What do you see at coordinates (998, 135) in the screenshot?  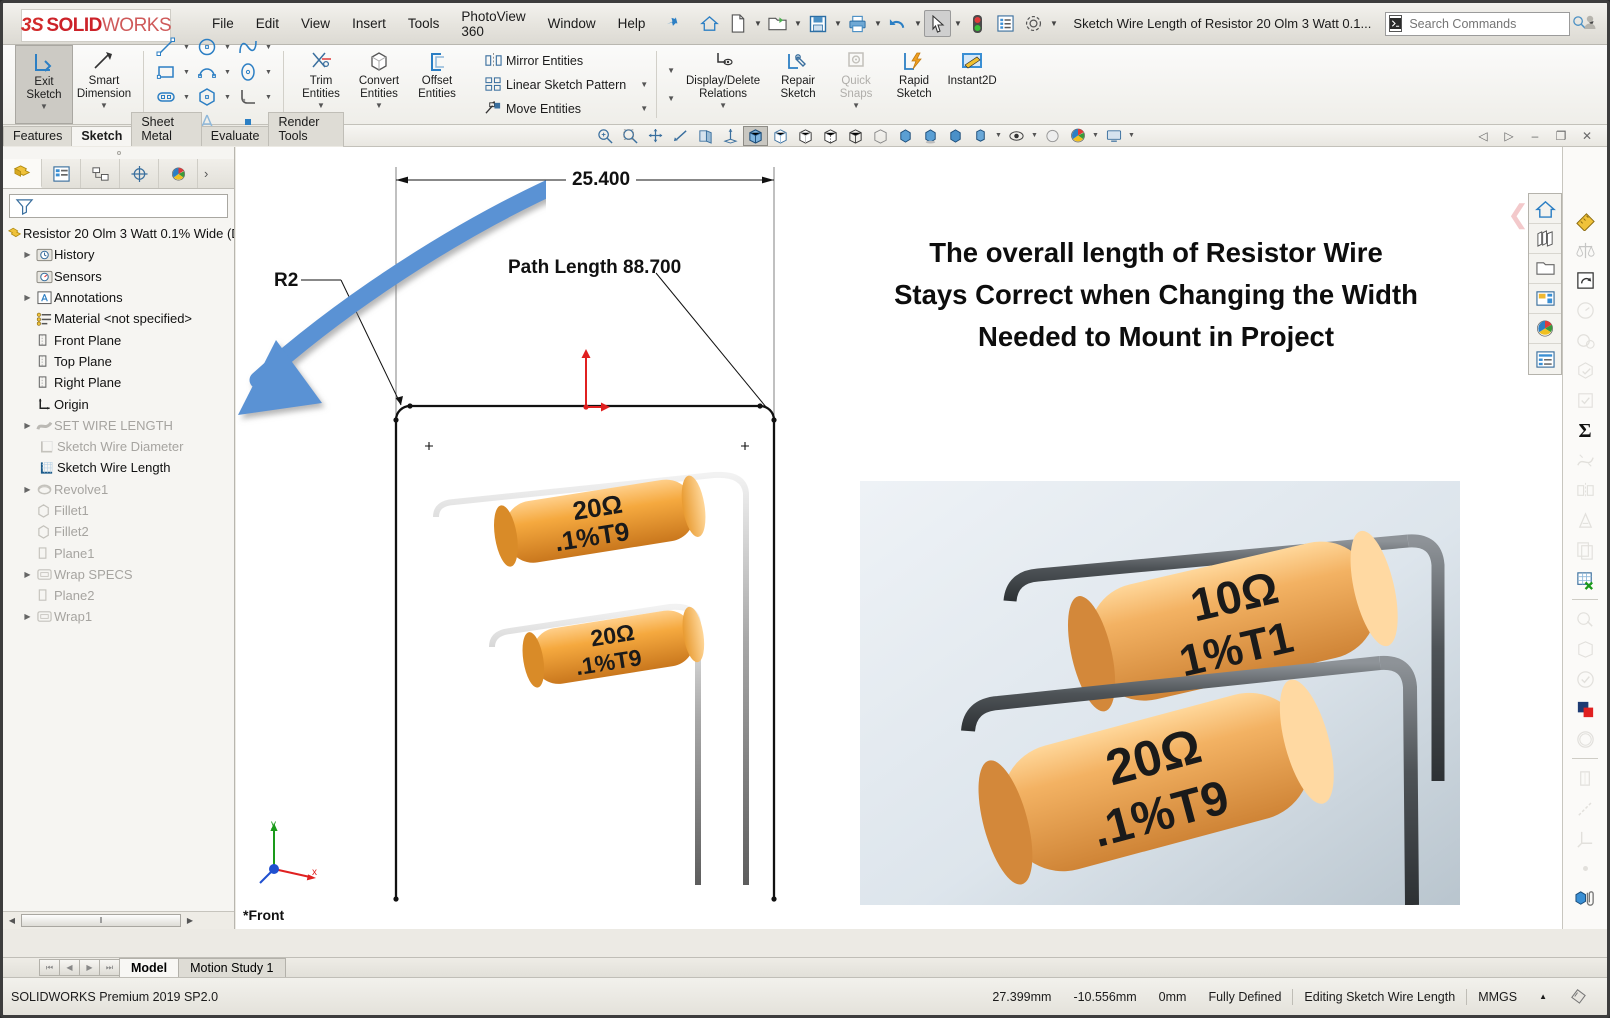 I see `display-style-caret: ▼` at bounding box center [998, 135].